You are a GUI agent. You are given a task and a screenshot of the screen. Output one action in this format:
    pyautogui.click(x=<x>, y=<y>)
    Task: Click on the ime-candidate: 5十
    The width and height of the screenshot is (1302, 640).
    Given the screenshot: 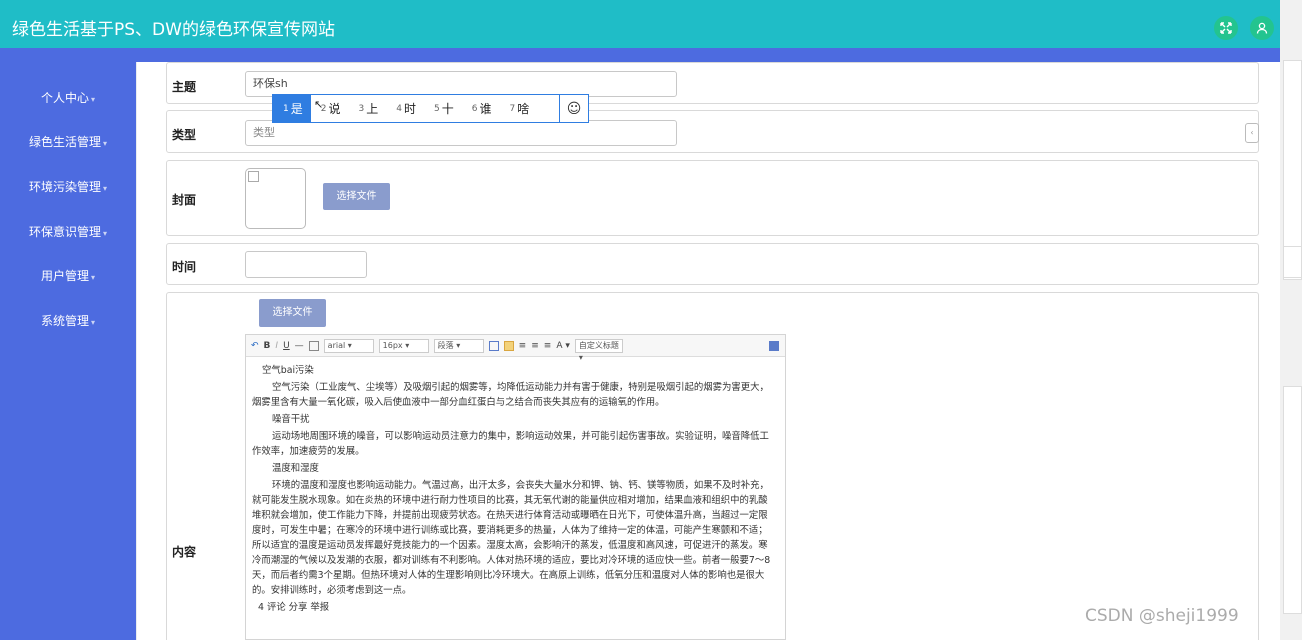 What is the action you would take?
    pyautogui.click(x=443, y=108)
    